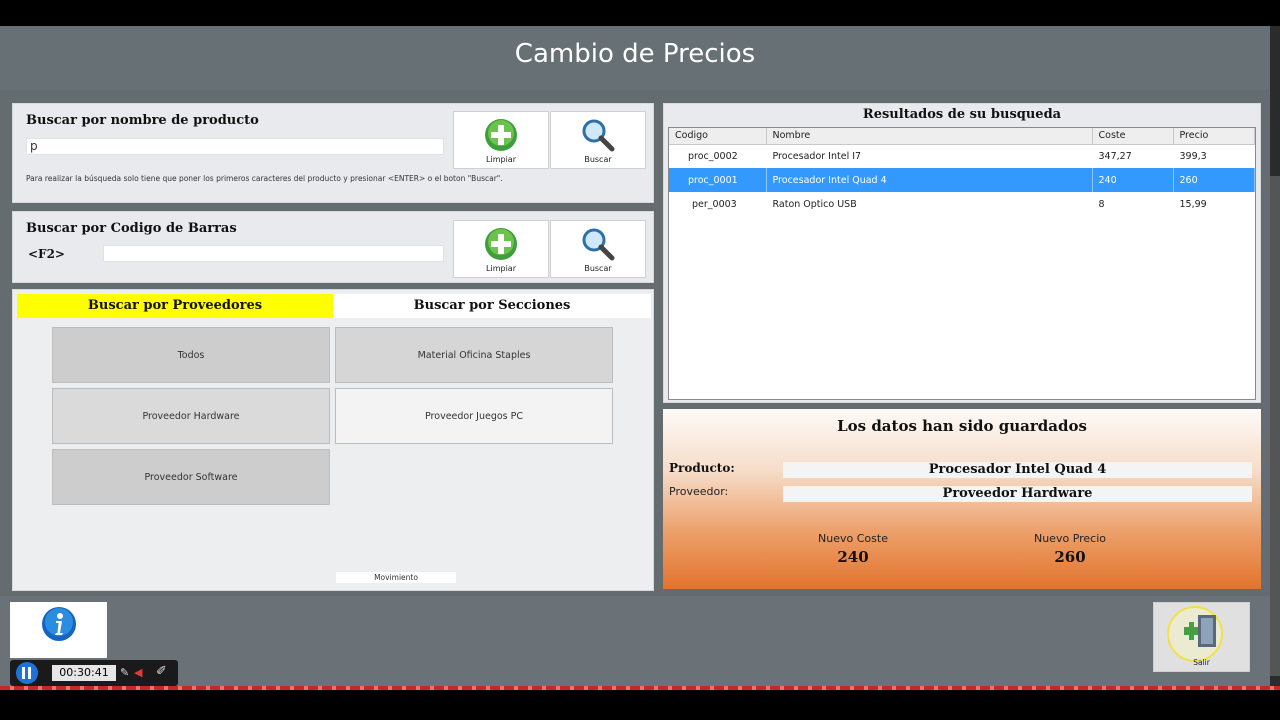  I want to click on pen-icon: ✐, so click(163, 672).